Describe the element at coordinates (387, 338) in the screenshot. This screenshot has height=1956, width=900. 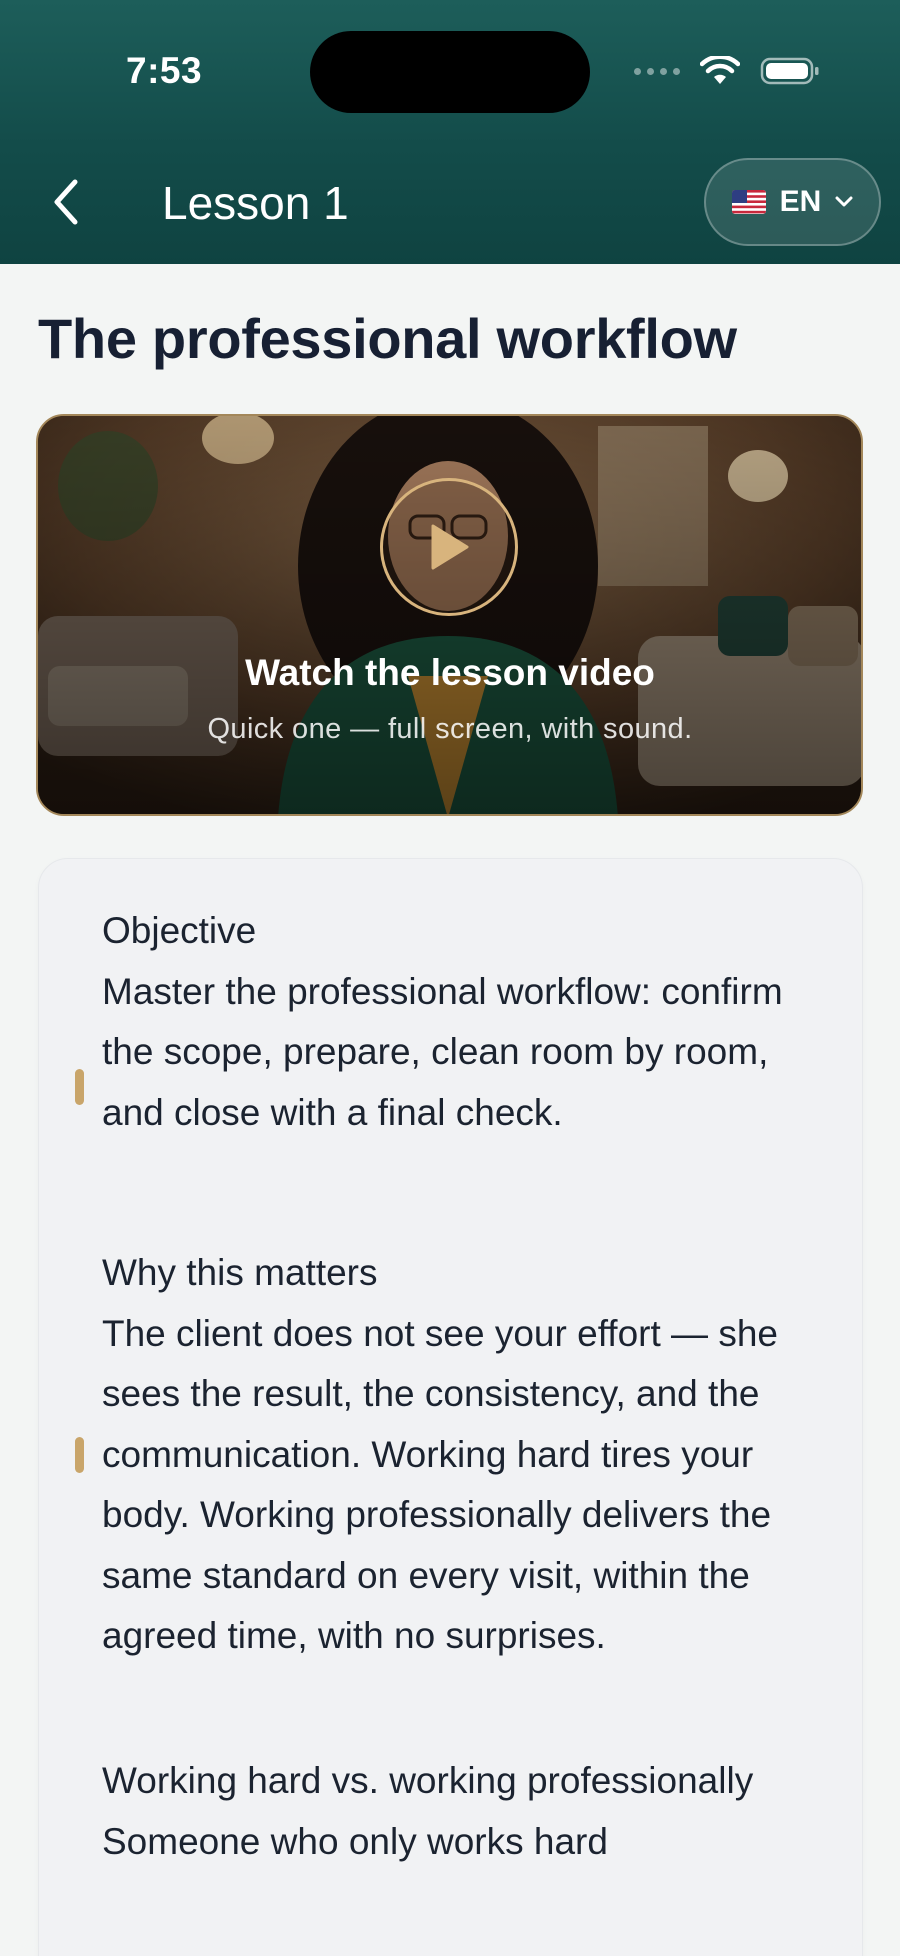
I see `page-title: The professional workflow` at that location.